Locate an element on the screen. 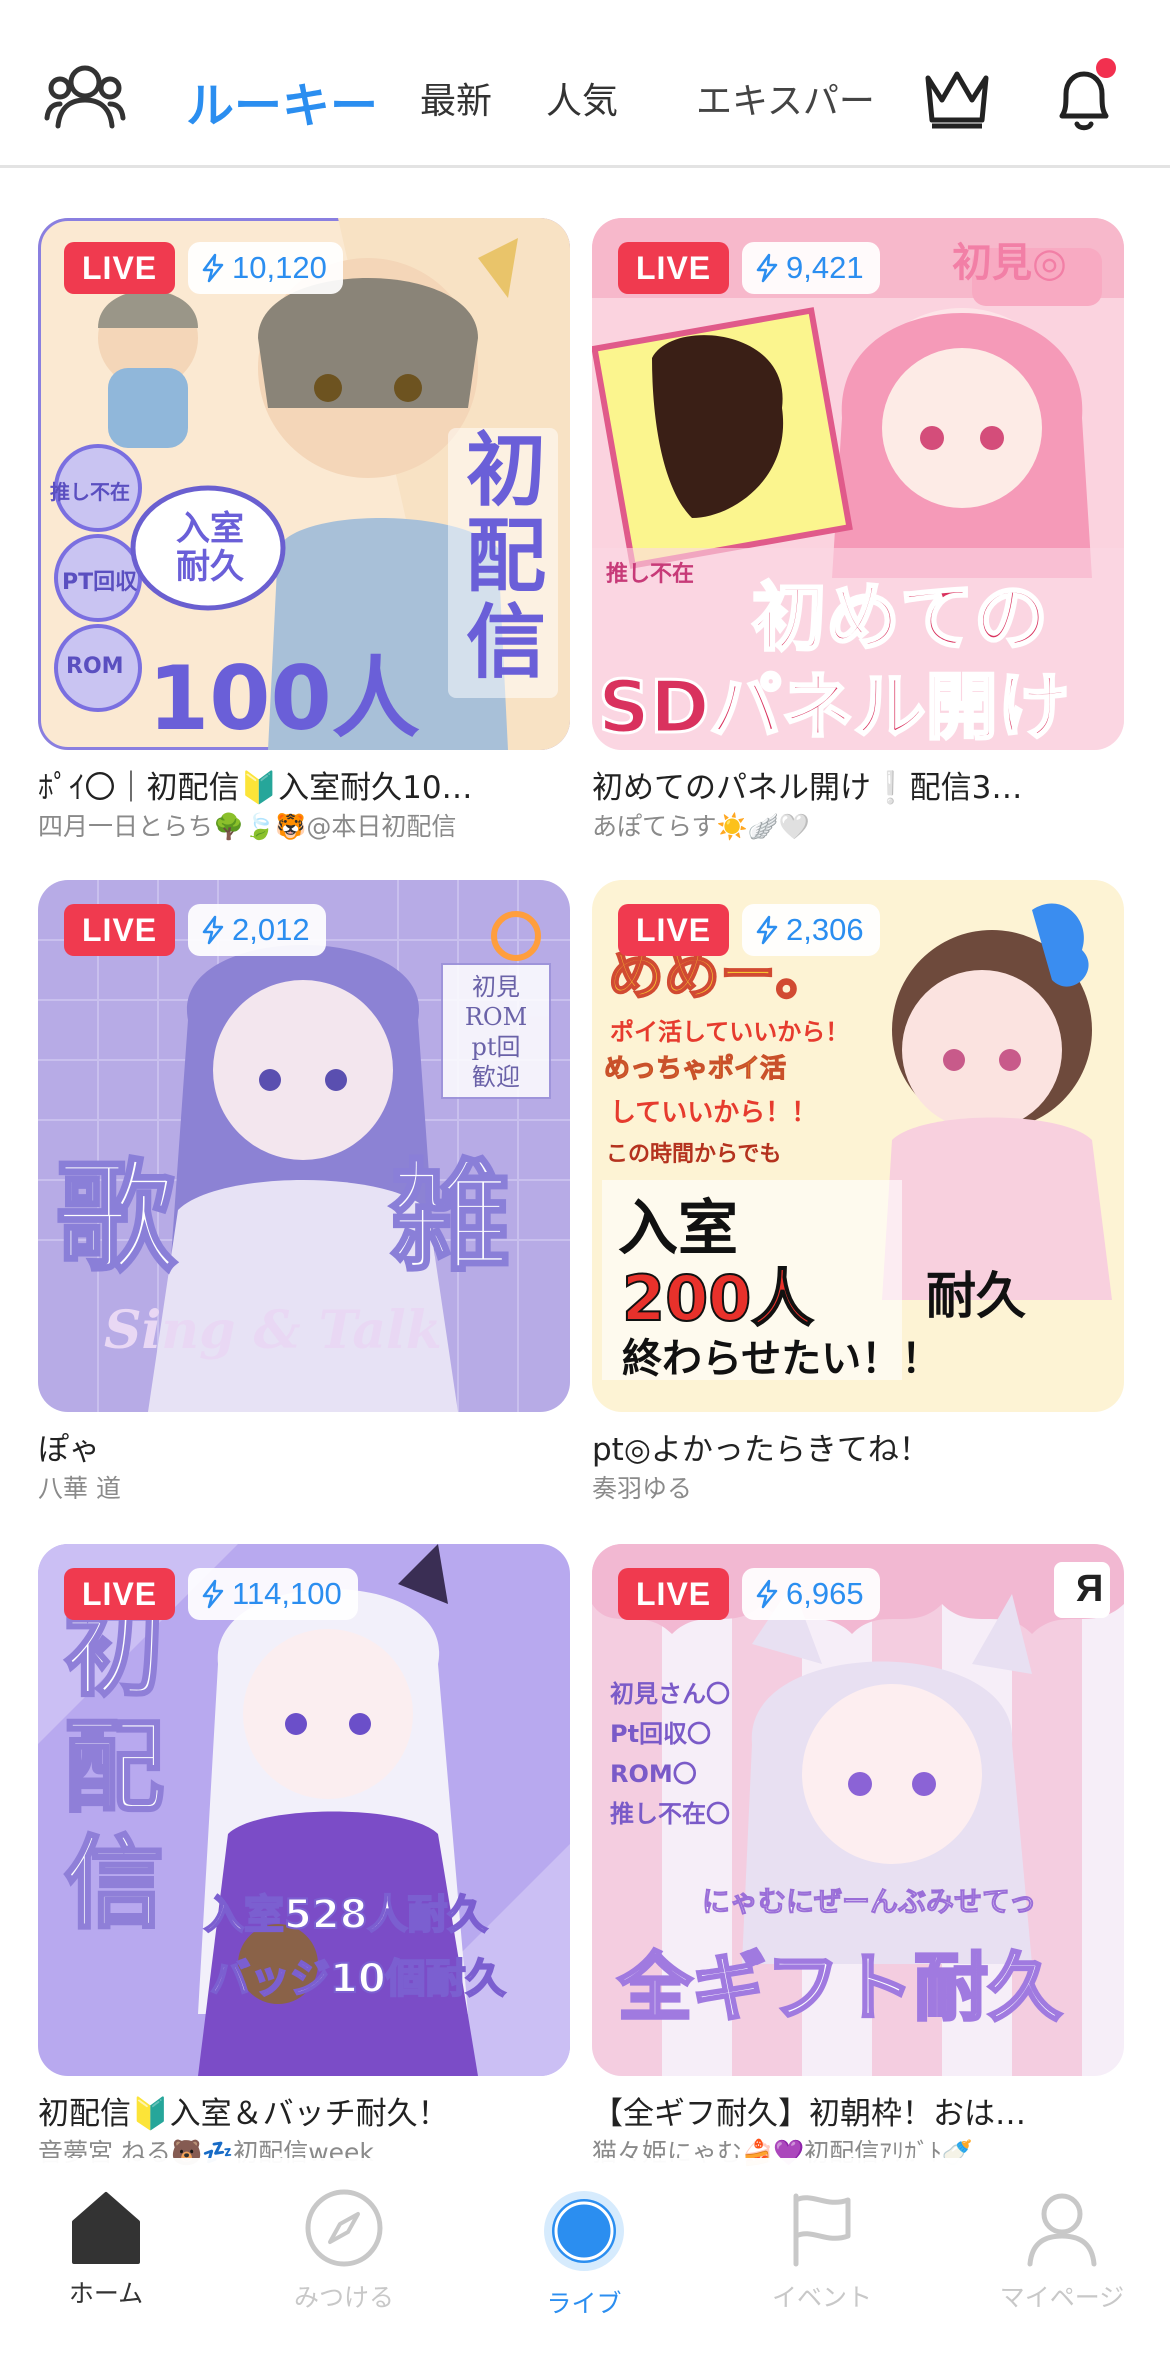 The width and height of the screenshot is (1170, 2374). nav-mypage-label: マイページ is located at coordinates (1062, 2297).